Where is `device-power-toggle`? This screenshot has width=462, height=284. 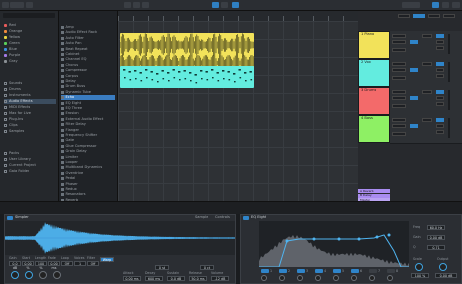 device-power-toggle is located at coordinates (10, 218).